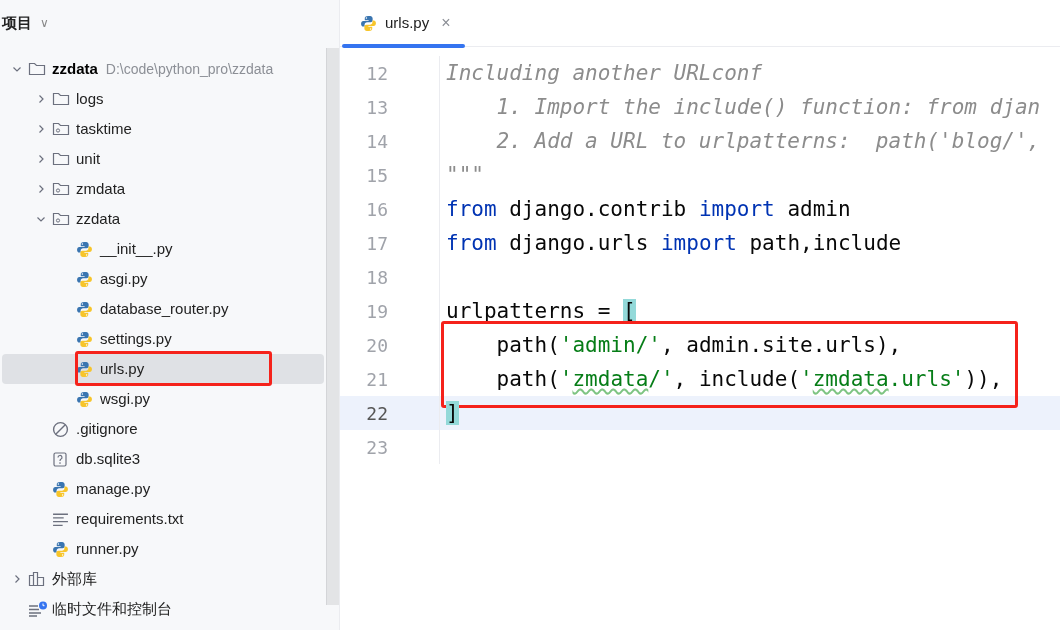 This screenshot has width=1060, height=630. I want to click on code-line: from django.contrib import admin, so click(648, 209).